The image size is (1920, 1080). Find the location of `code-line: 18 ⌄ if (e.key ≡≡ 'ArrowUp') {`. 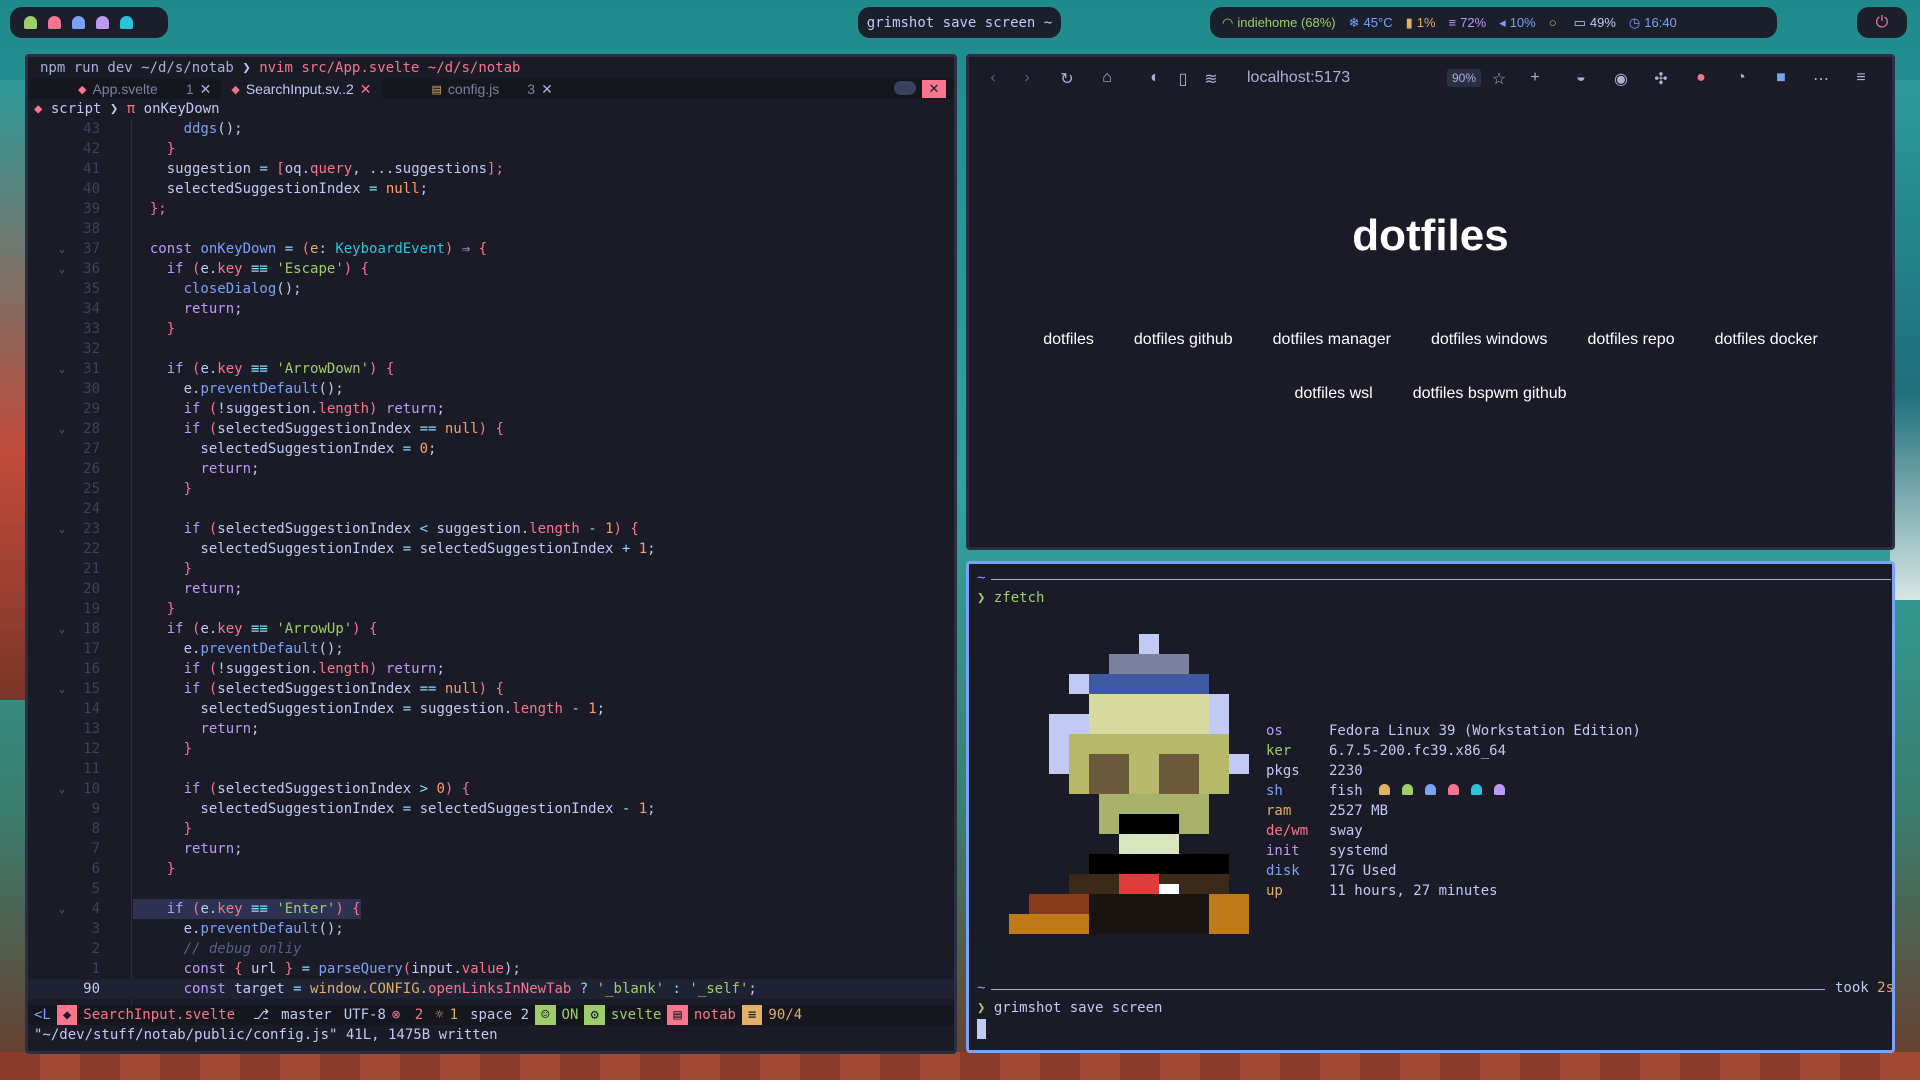

code-line: 18 ⌄ if (e.key ≡≡ 'ArrowUp') { is located at coordinates (491, 629).